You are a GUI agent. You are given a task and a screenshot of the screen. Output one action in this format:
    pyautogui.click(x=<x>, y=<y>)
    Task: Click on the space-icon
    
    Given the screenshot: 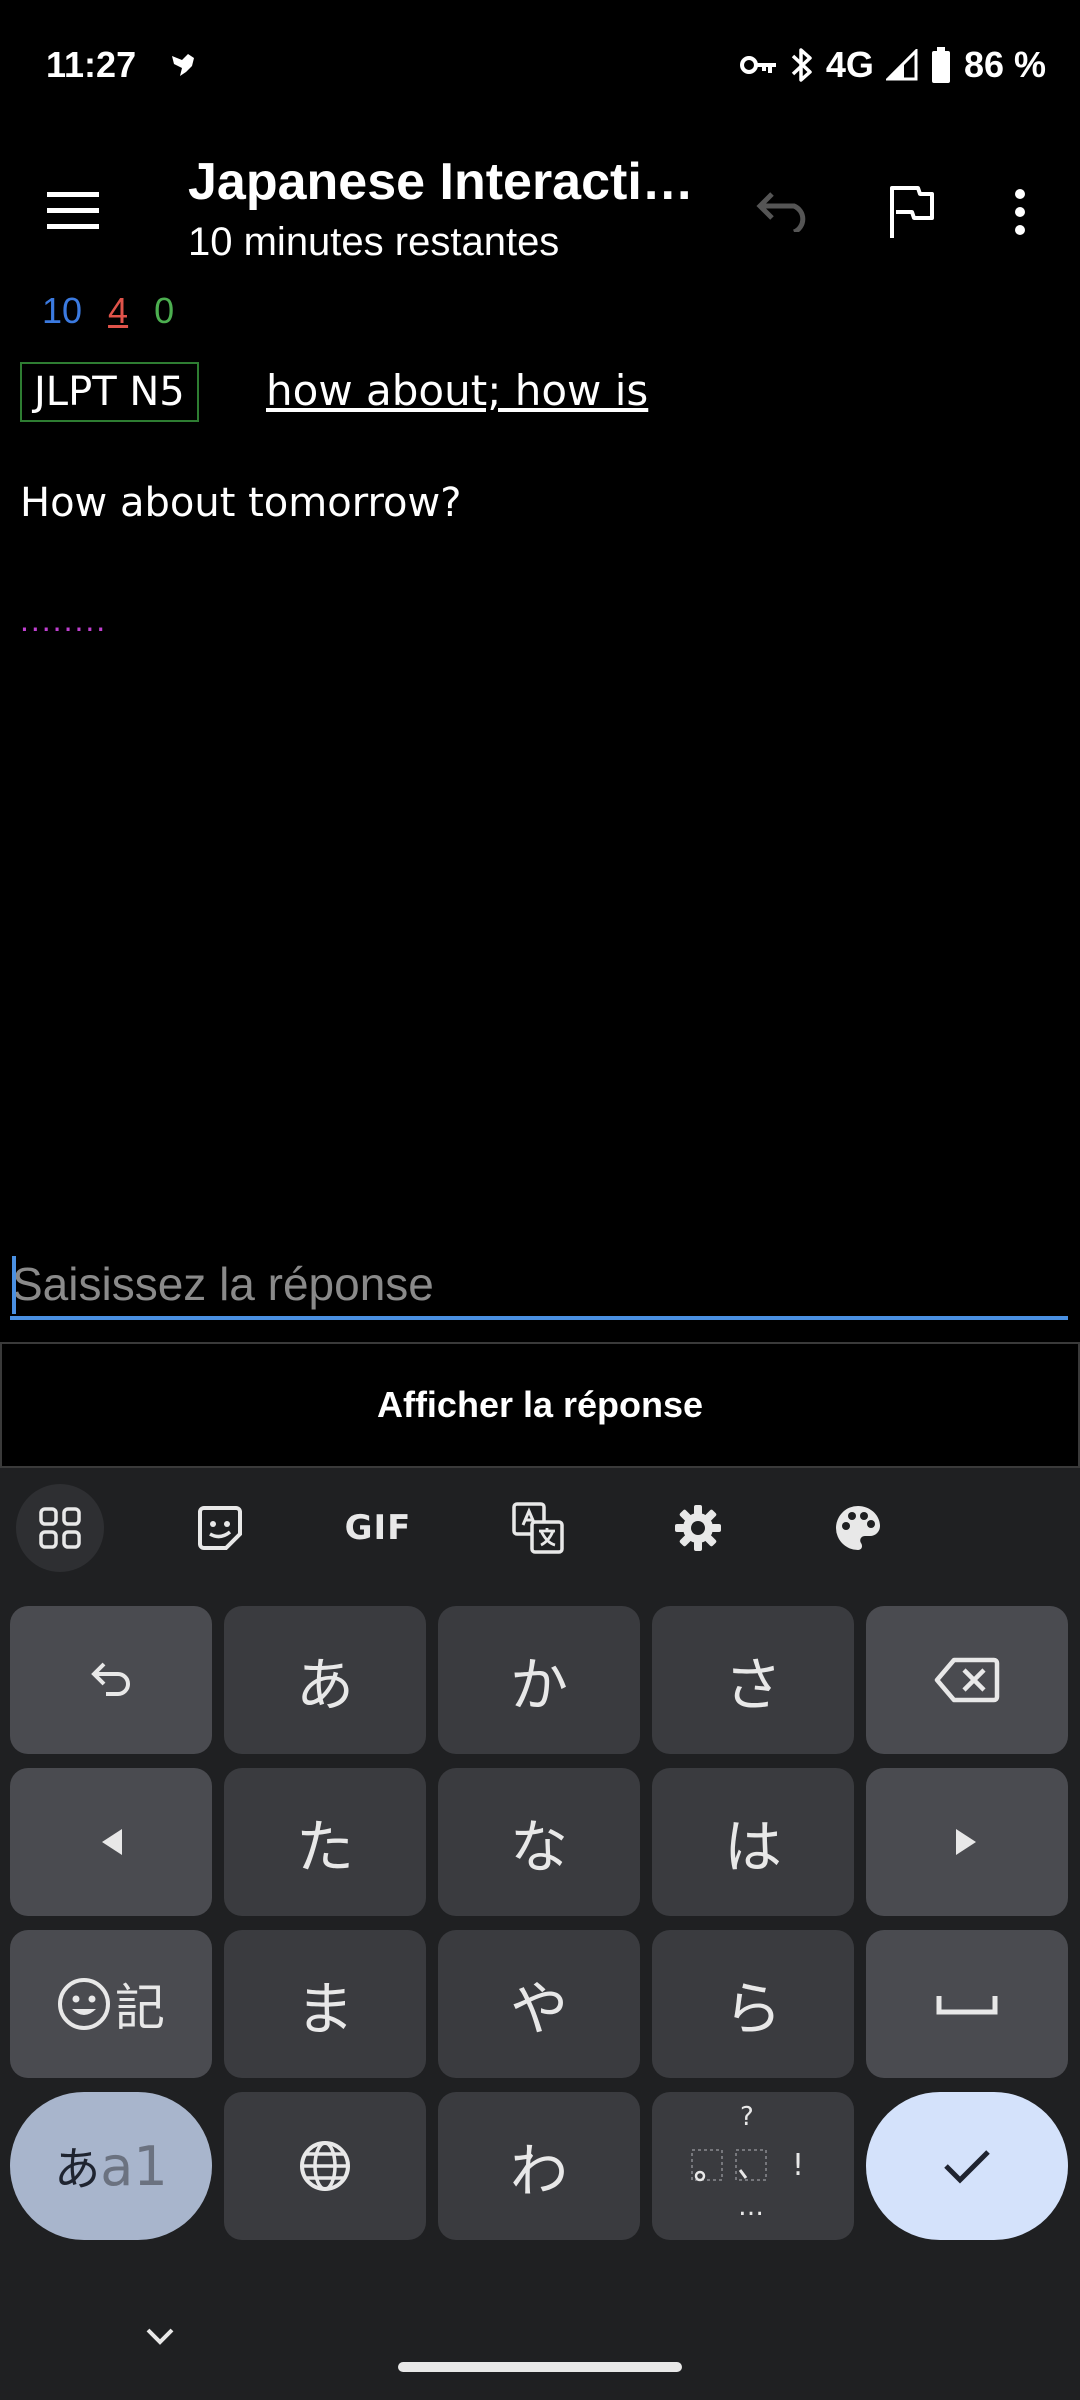 What is the action you would take?
    pyautogui.click(x=967, y=2005)
    